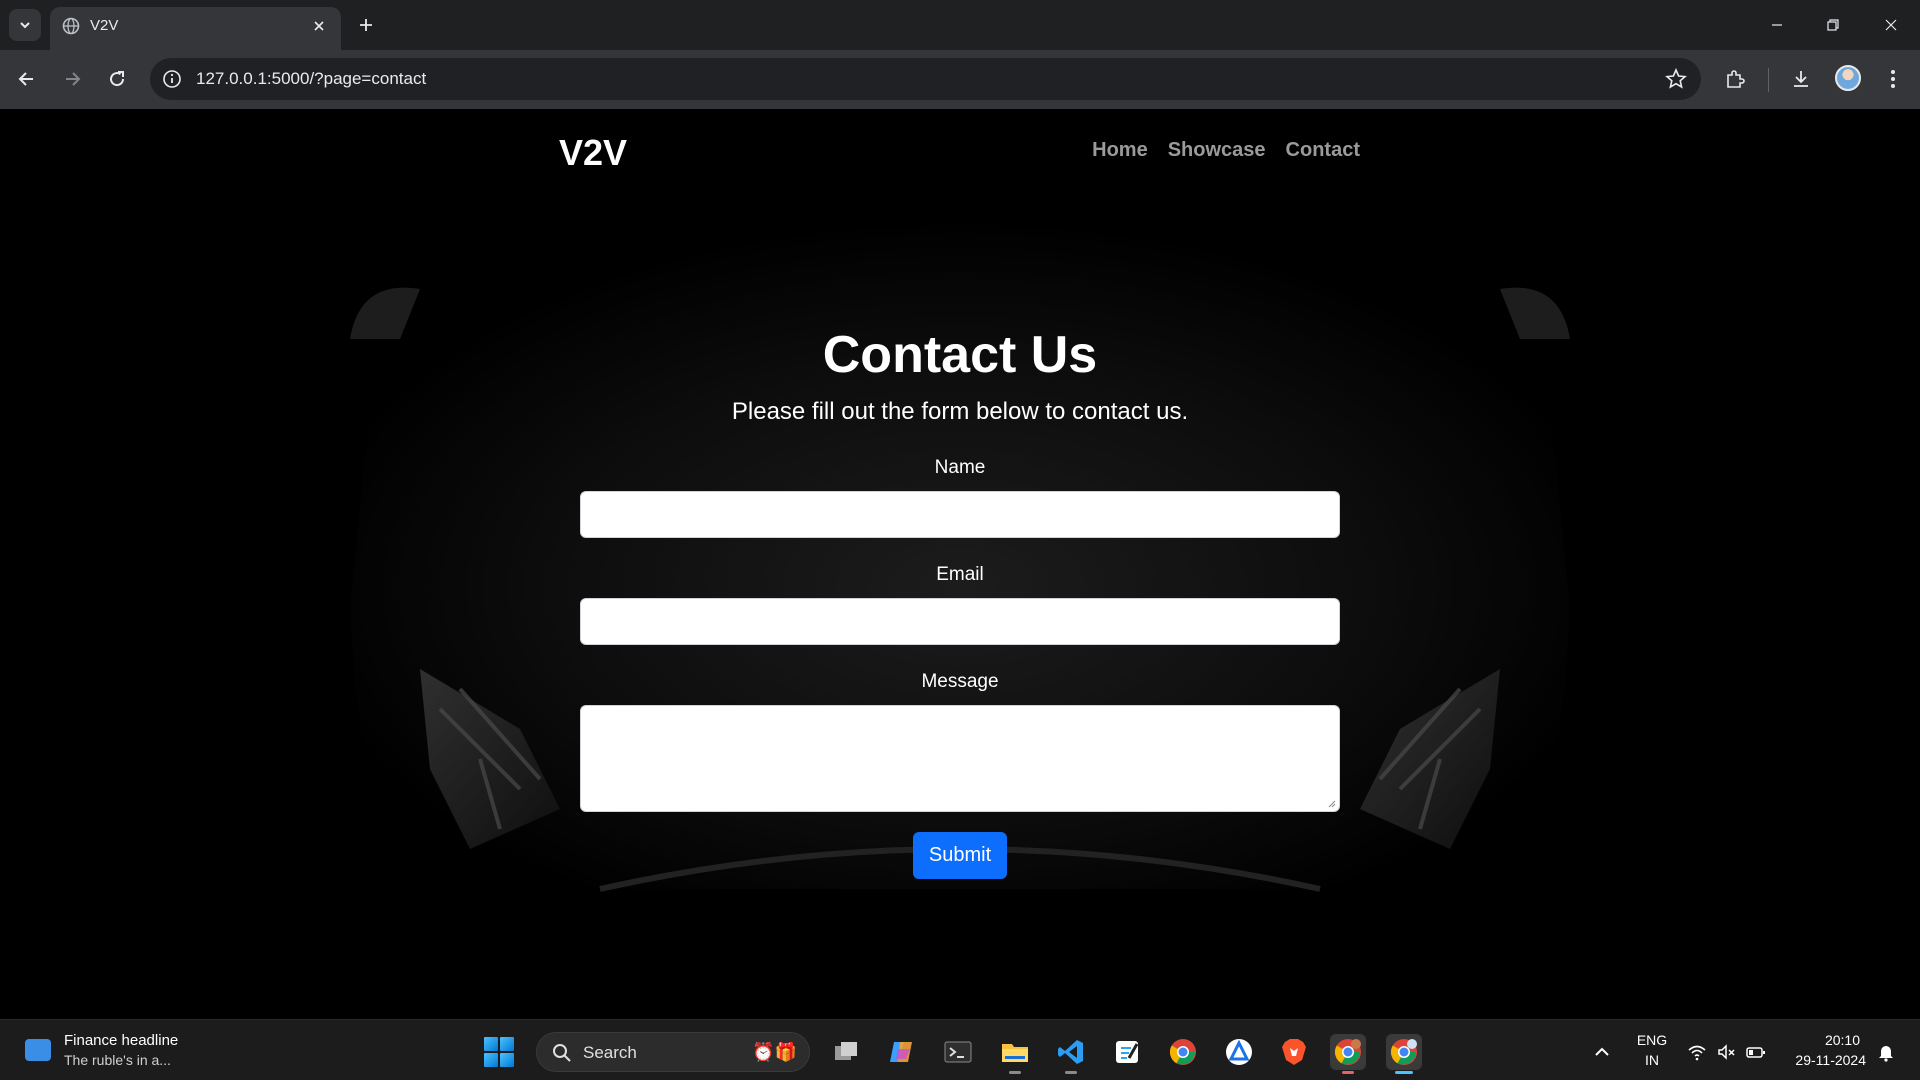 The image size is (1920, 1080). I want to click on volume-muted-icon, so click(1726, 1052).